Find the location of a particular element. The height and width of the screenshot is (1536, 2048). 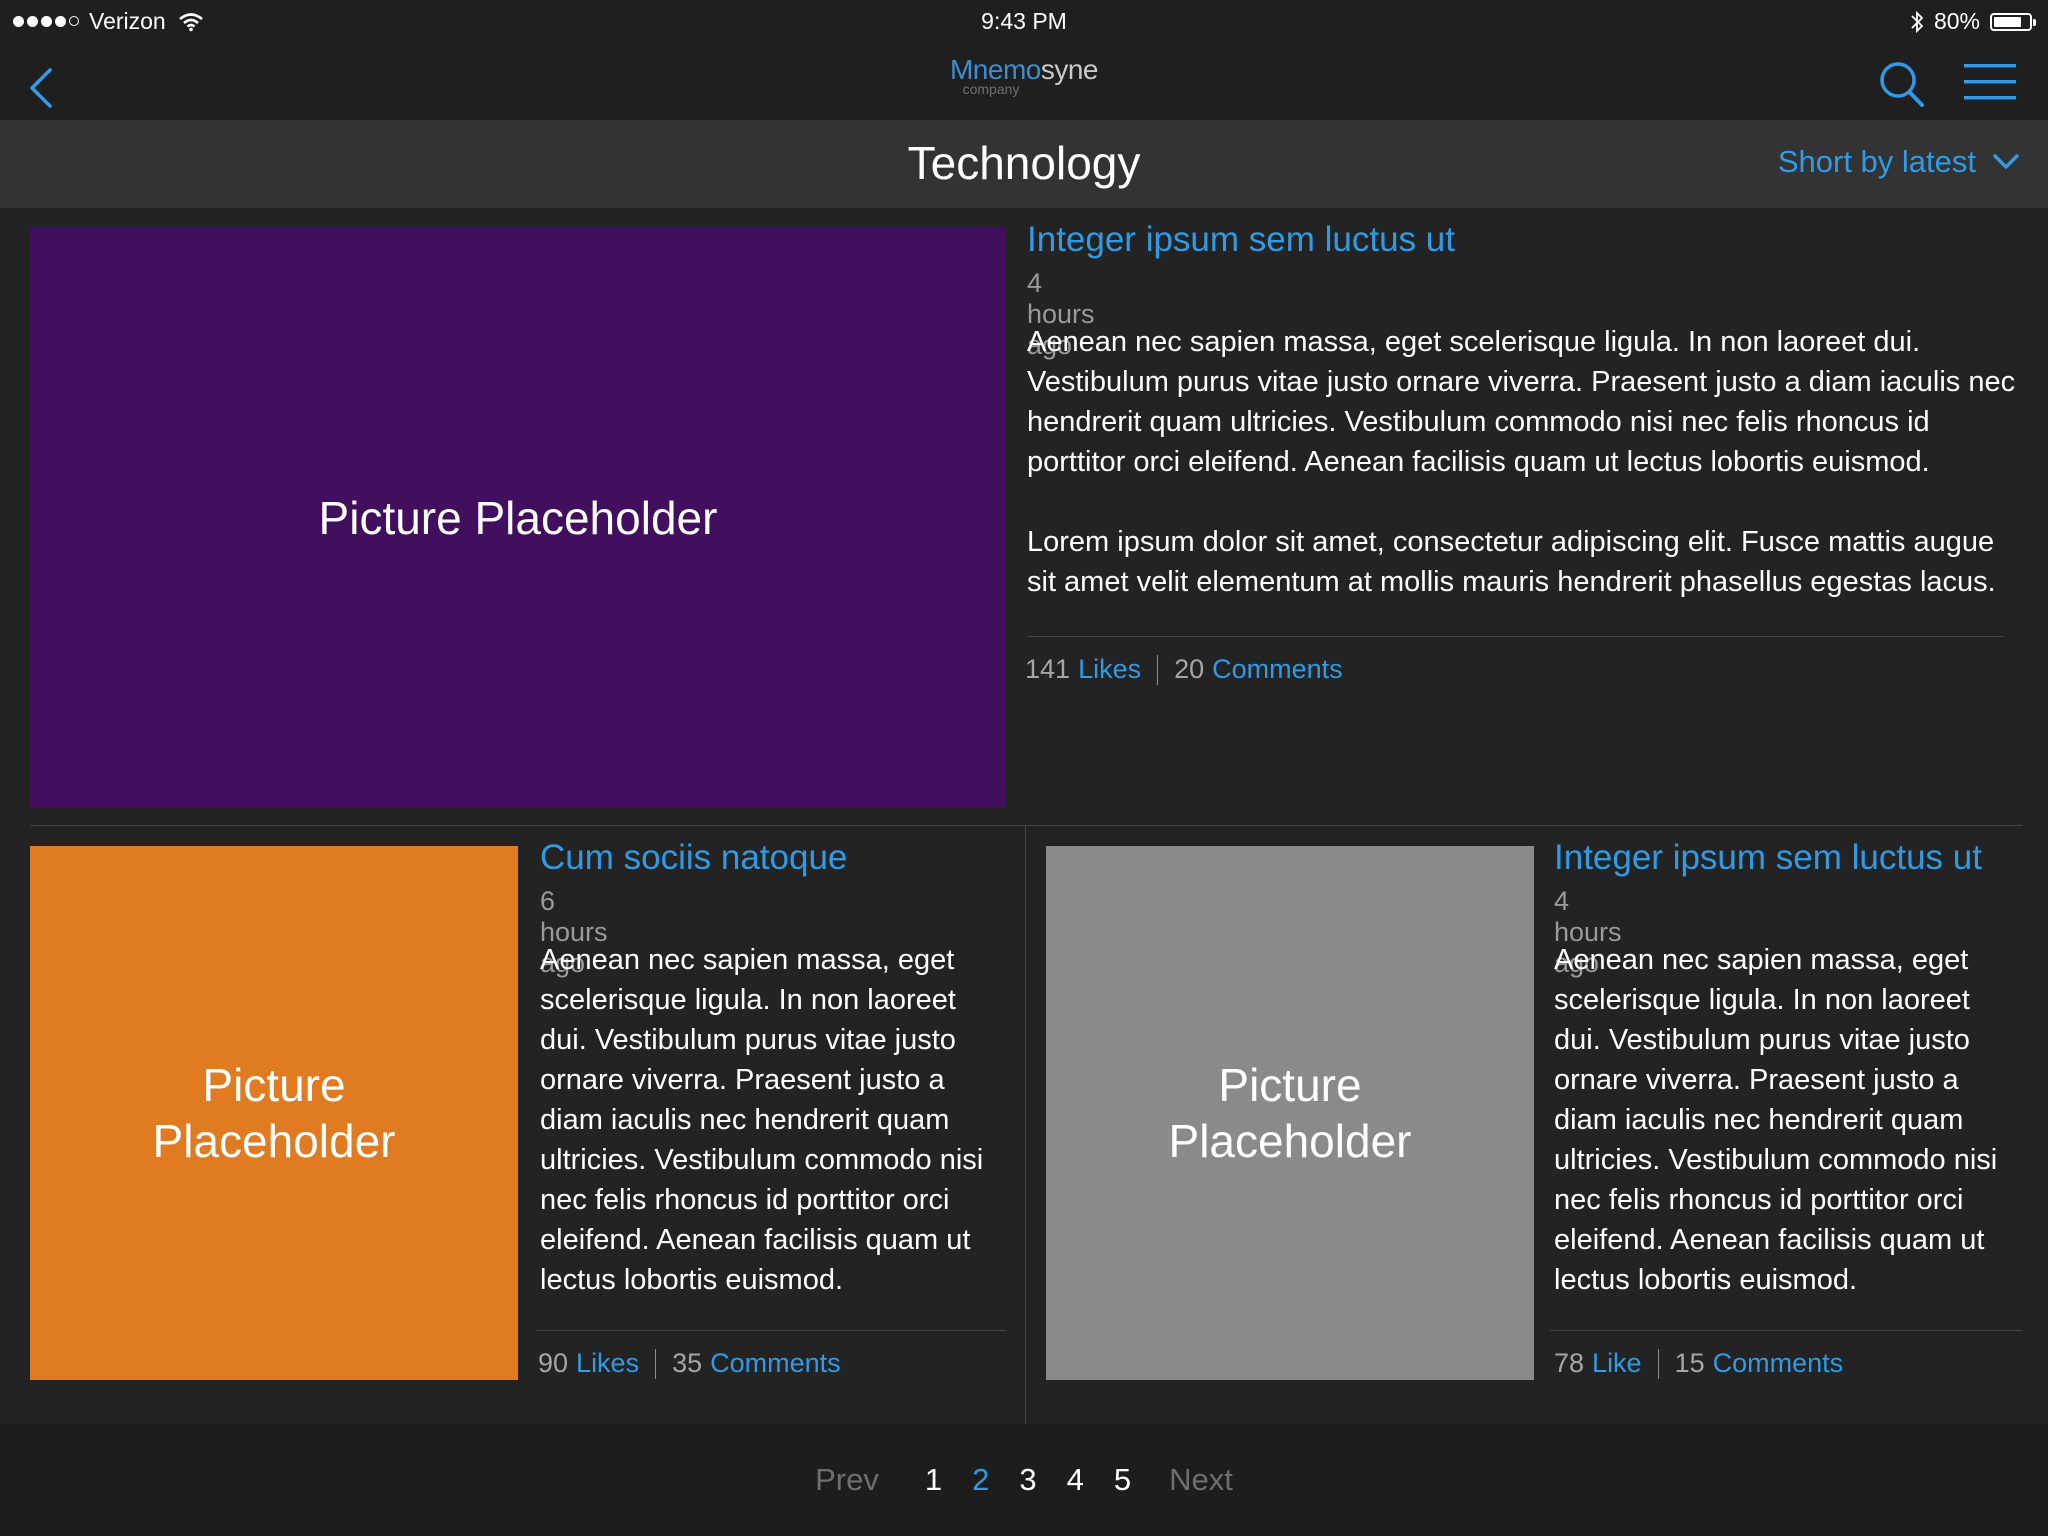

nav-bar: Mnemosyne company is located at coordinates (1024, 82).